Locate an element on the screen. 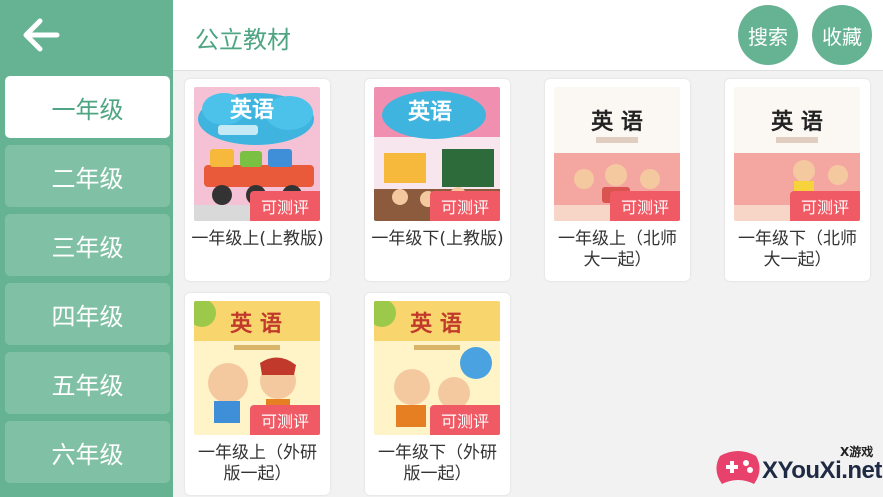 Image resolution: width=883 pixels, height=497 pixels. book-card-6: 英 语 可测评 一年级下（外研版一起） is located at coordinates (437, 394).